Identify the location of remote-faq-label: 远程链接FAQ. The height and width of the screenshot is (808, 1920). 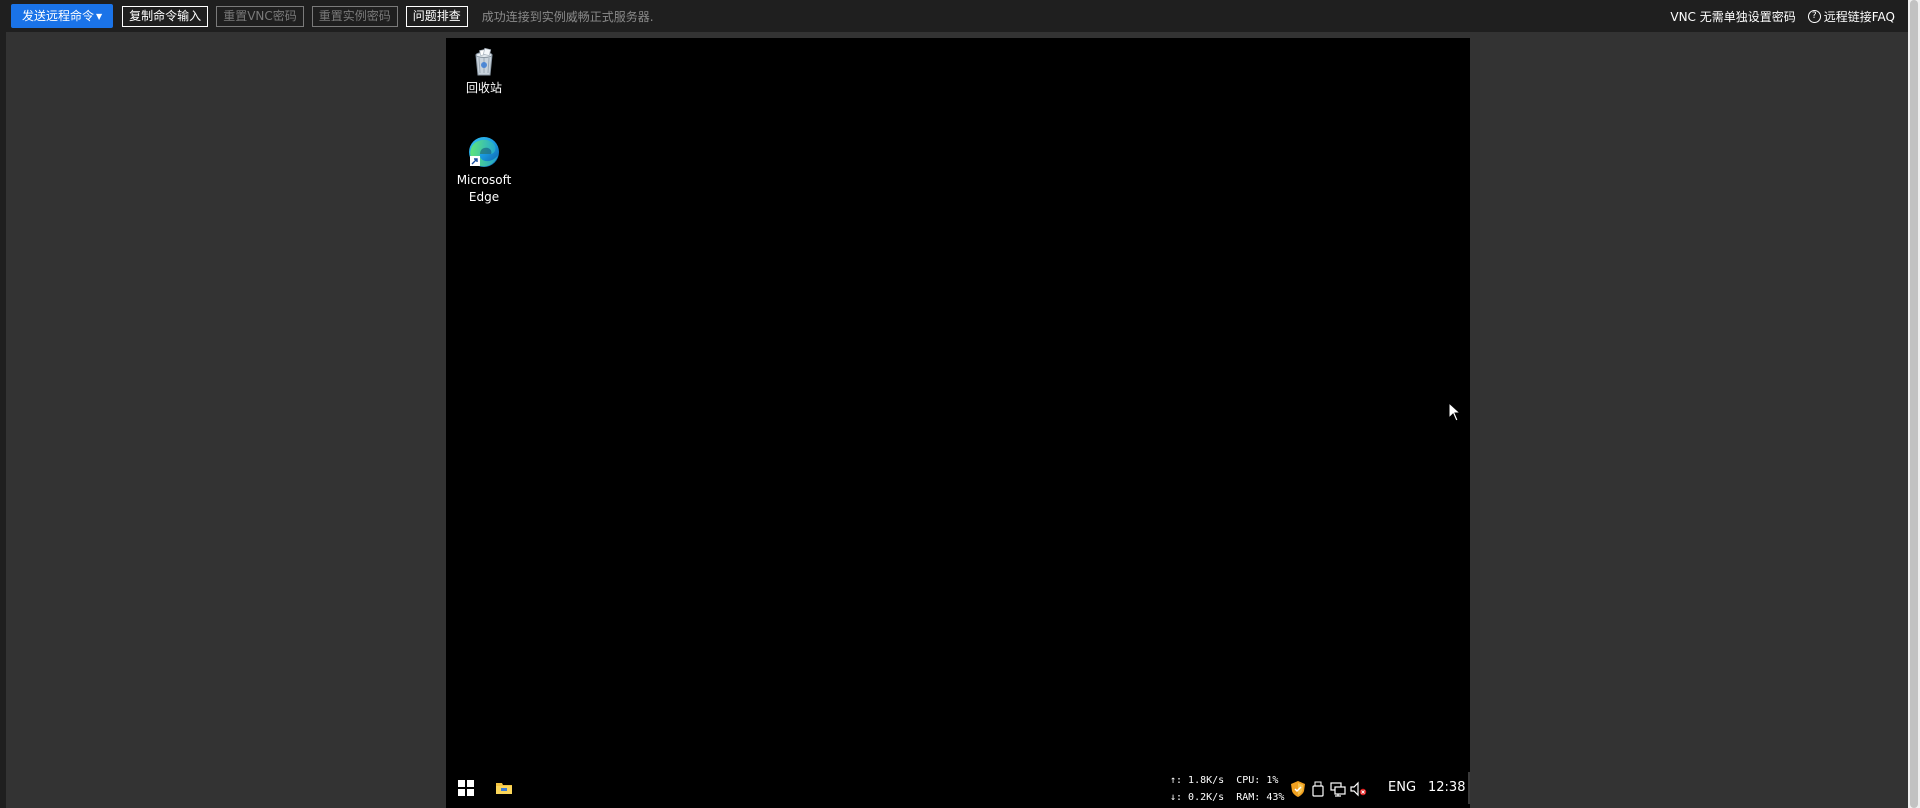
(1859, 16).